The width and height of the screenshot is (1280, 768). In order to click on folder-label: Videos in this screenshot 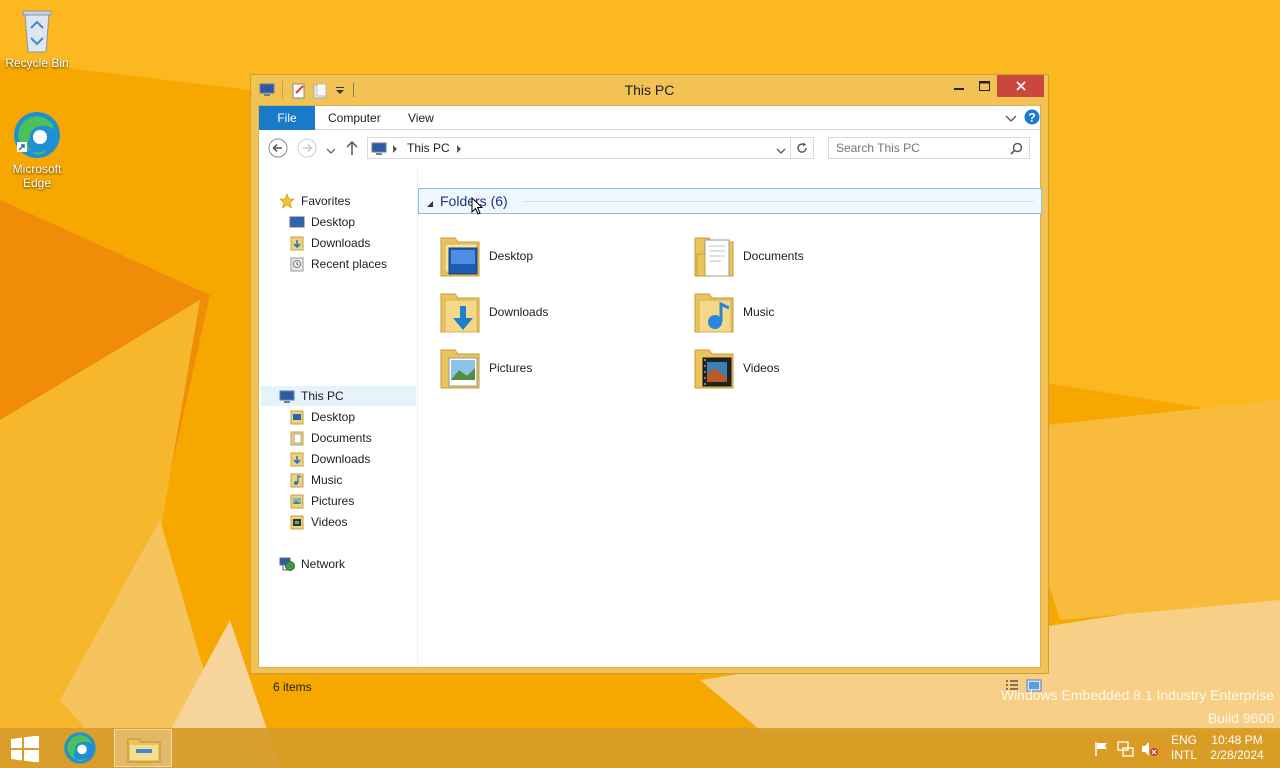, I will do `click(761, 368)`.